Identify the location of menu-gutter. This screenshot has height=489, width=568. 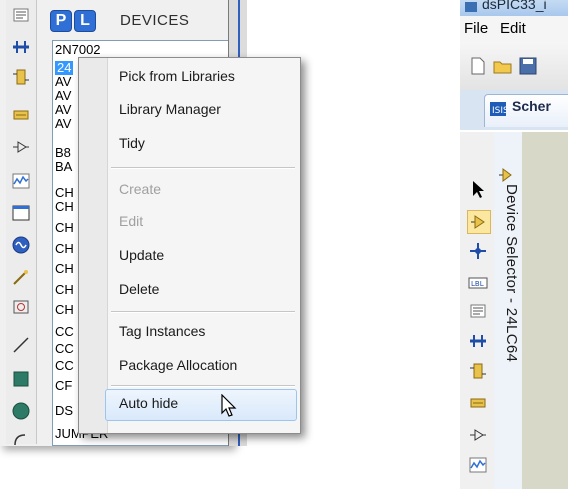
(93, 245).